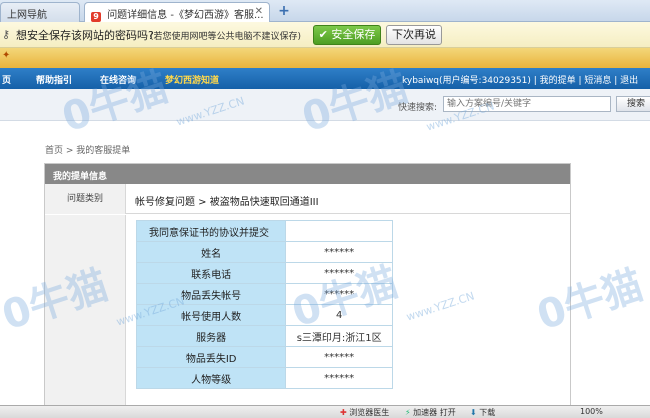 The height and width of the screenshot is (418, 650). I want to click on table-row: 联系电话 ******, so click(264, 273).